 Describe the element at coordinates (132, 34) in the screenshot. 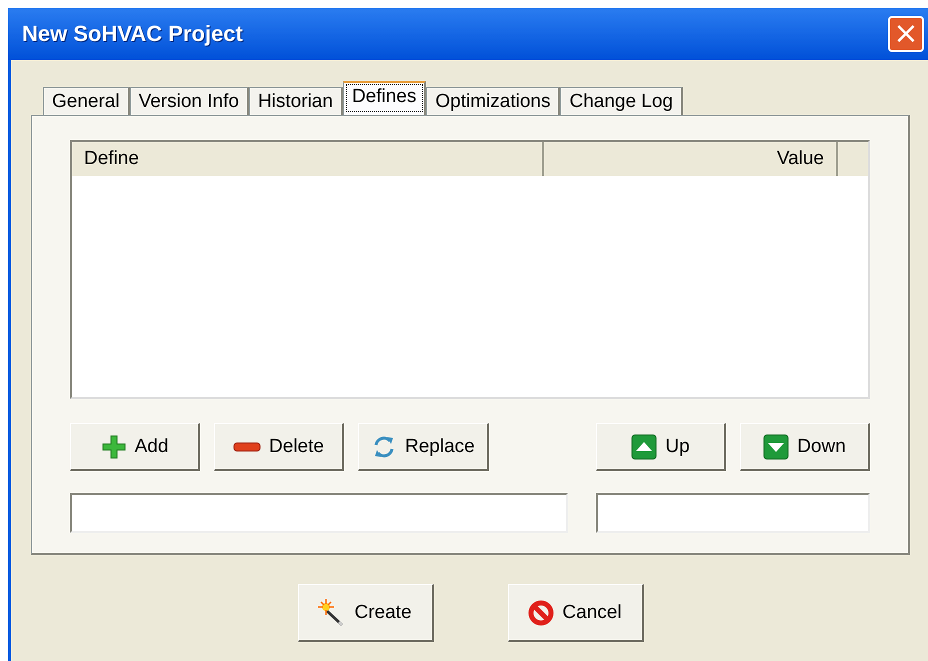

I see `window-title: New SoHVAC Project` at that location.